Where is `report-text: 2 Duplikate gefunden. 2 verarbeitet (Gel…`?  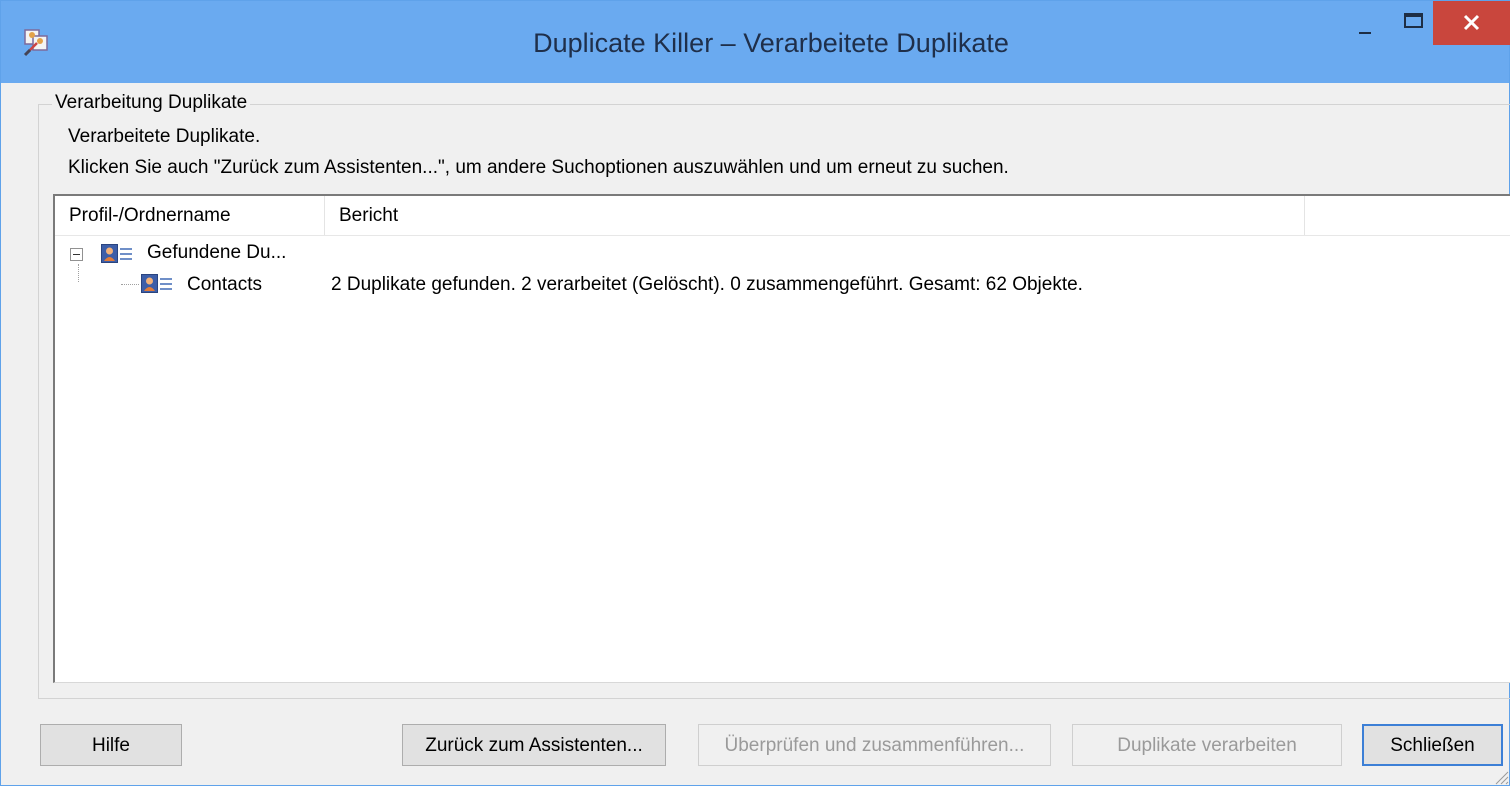 report-text: 2 Duplikate gefunden. 2 verarbeitet (Gel… is located at coordinates (707, 284).